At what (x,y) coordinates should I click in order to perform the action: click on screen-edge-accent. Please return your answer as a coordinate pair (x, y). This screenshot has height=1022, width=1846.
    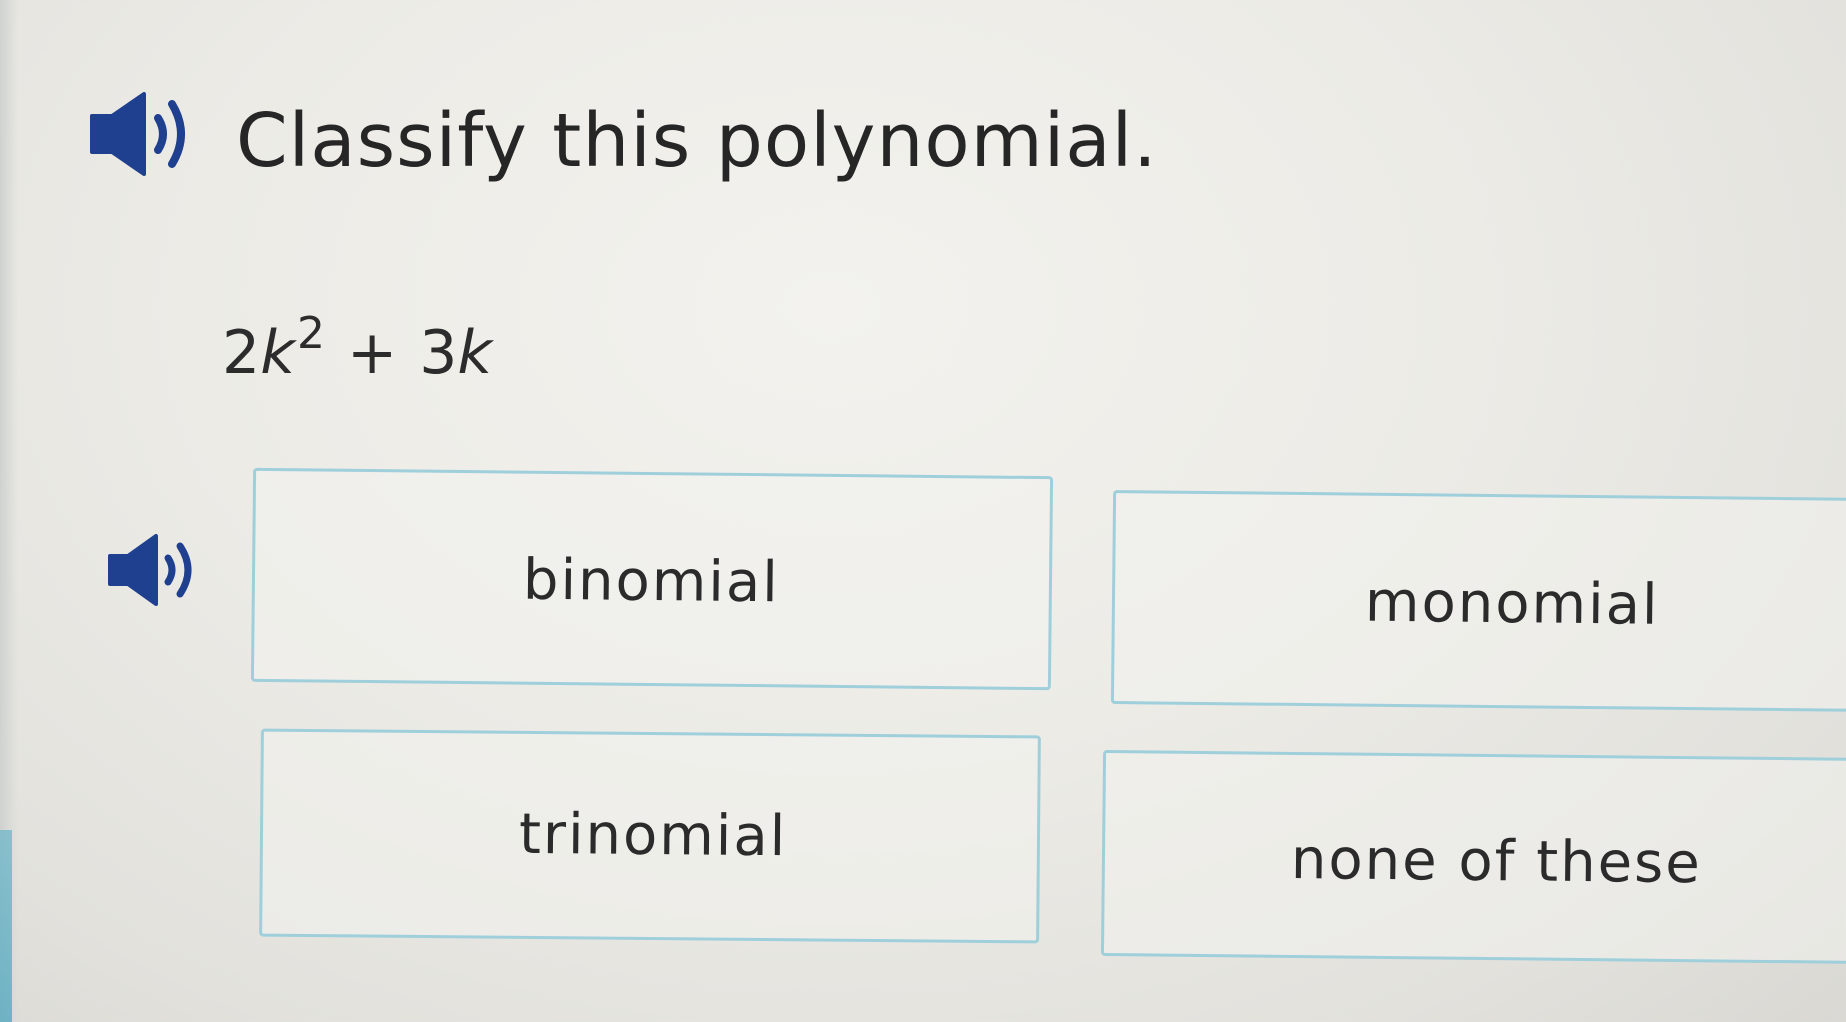
    Looking at the image, I should click on (6, 926).